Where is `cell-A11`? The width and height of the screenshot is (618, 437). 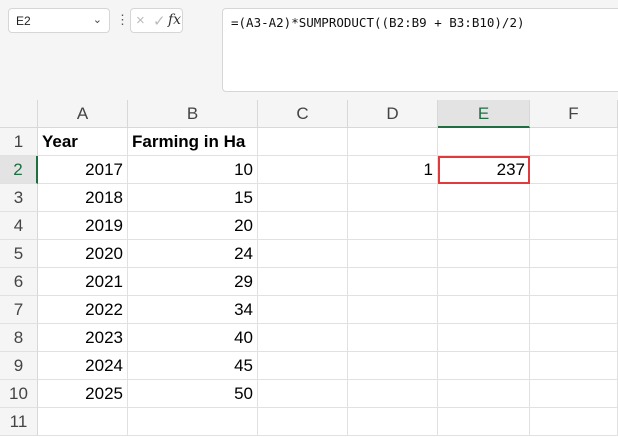
cell-A11 is located at coordinates (83, 422).